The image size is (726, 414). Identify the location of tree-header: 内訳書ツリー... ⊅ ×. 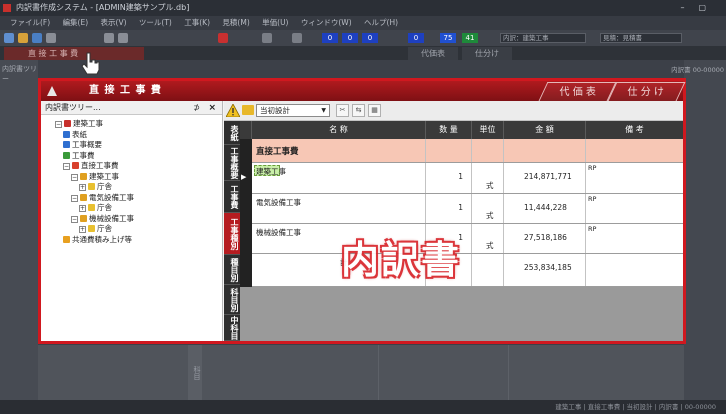
(131, 108).